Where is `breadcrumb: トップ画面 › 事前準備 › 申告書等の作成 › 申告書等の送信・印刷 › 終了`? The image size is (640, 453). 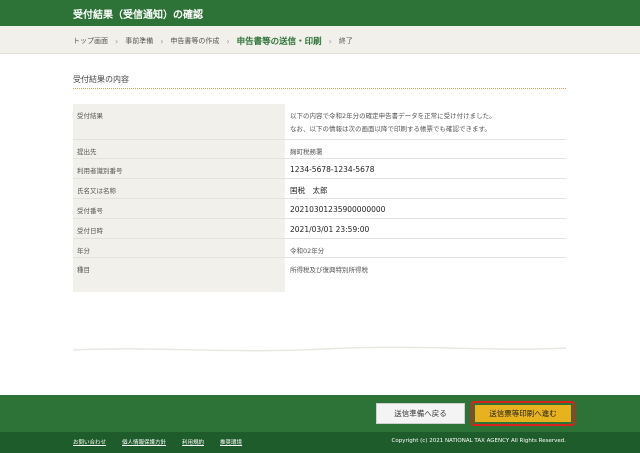 breadcrumb: トップ画面 › 事前準備 › 申告書等の作成 › 申告書等の送信・印刷 › 終了 is located at coordinates (213, 41).